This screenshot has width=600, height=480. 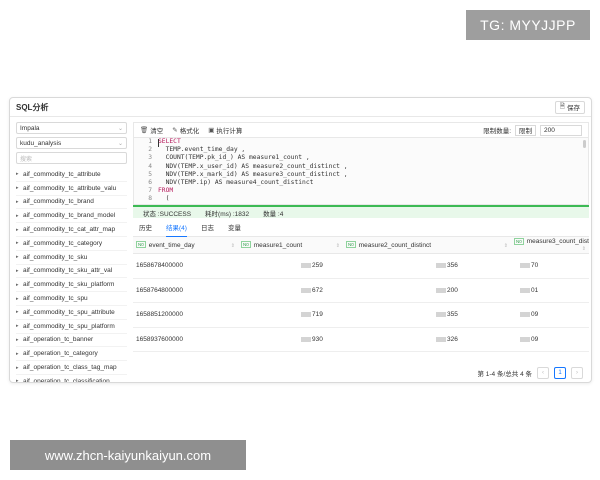 I want to click on tab-history: 历史, so click(x=145, y=227).